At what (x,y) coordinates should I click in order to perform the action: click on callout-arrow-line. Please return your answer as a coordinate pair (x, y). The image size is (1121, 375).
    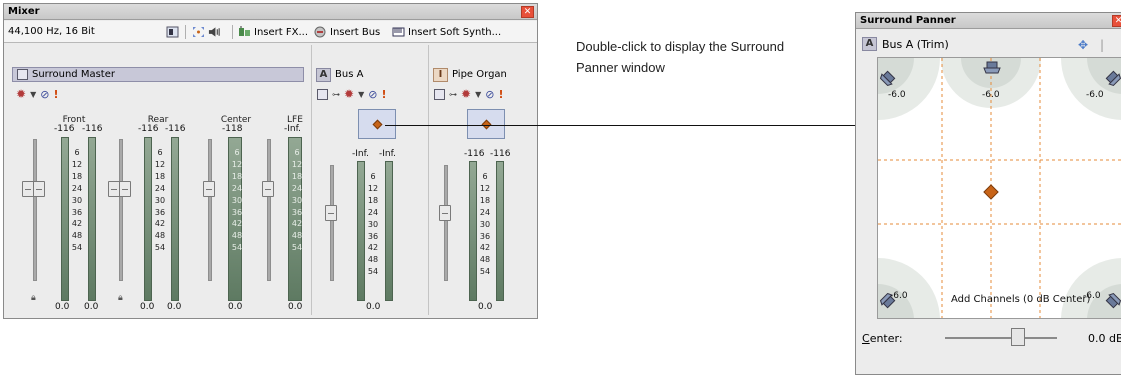
    Looking at the image, I should click on (624, 125).